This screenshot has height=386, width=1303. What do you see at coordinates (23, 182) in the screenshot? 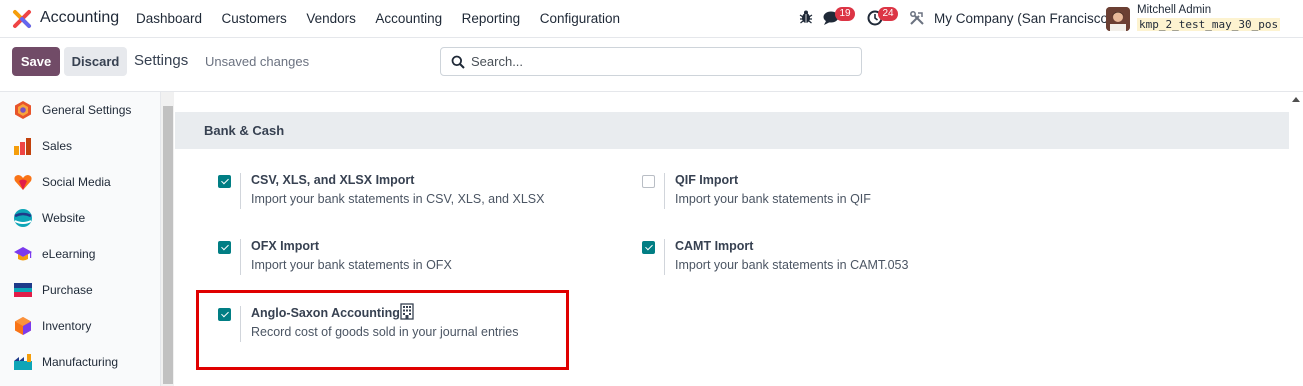
I see `social-media-icon` at bounding box center [23, 182].